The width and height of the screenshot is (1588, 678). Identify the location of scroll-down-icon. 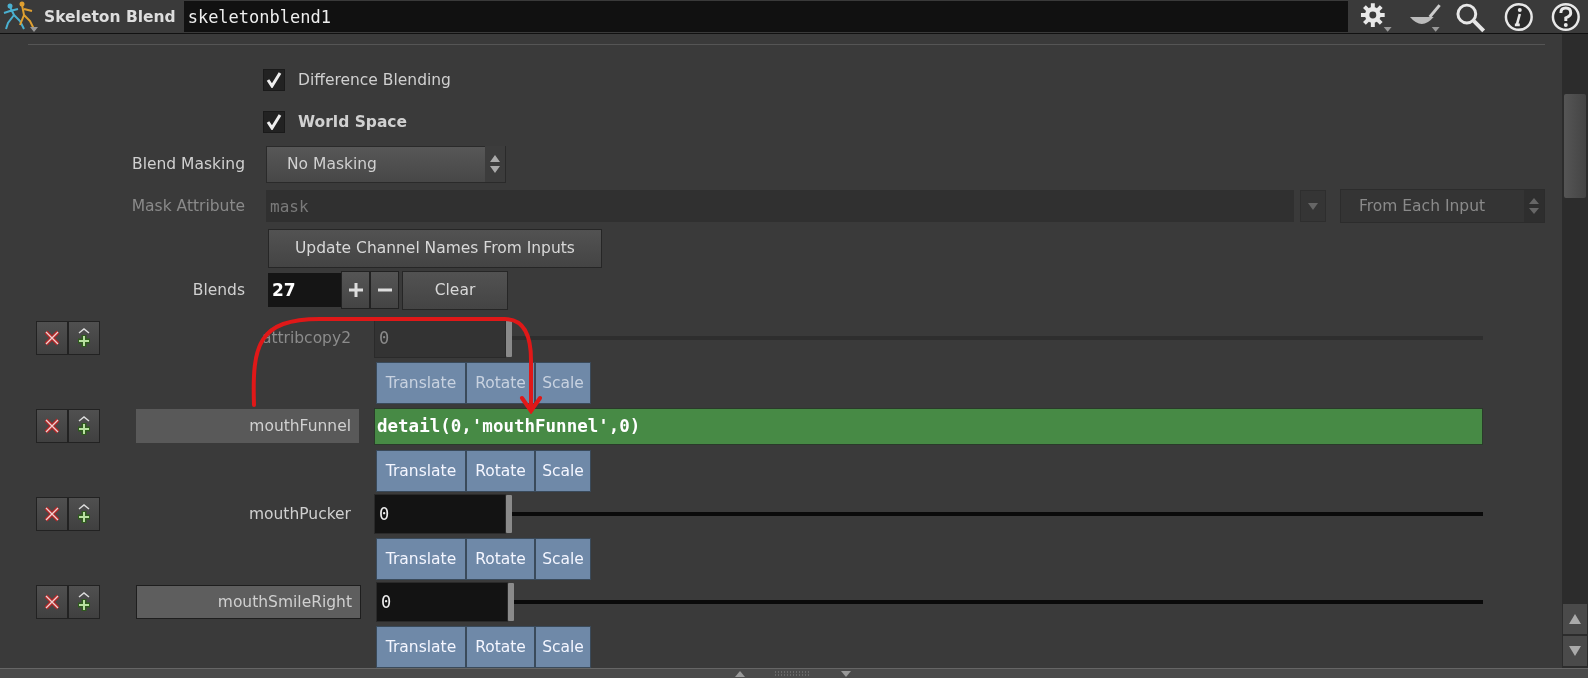
(1575, 651).